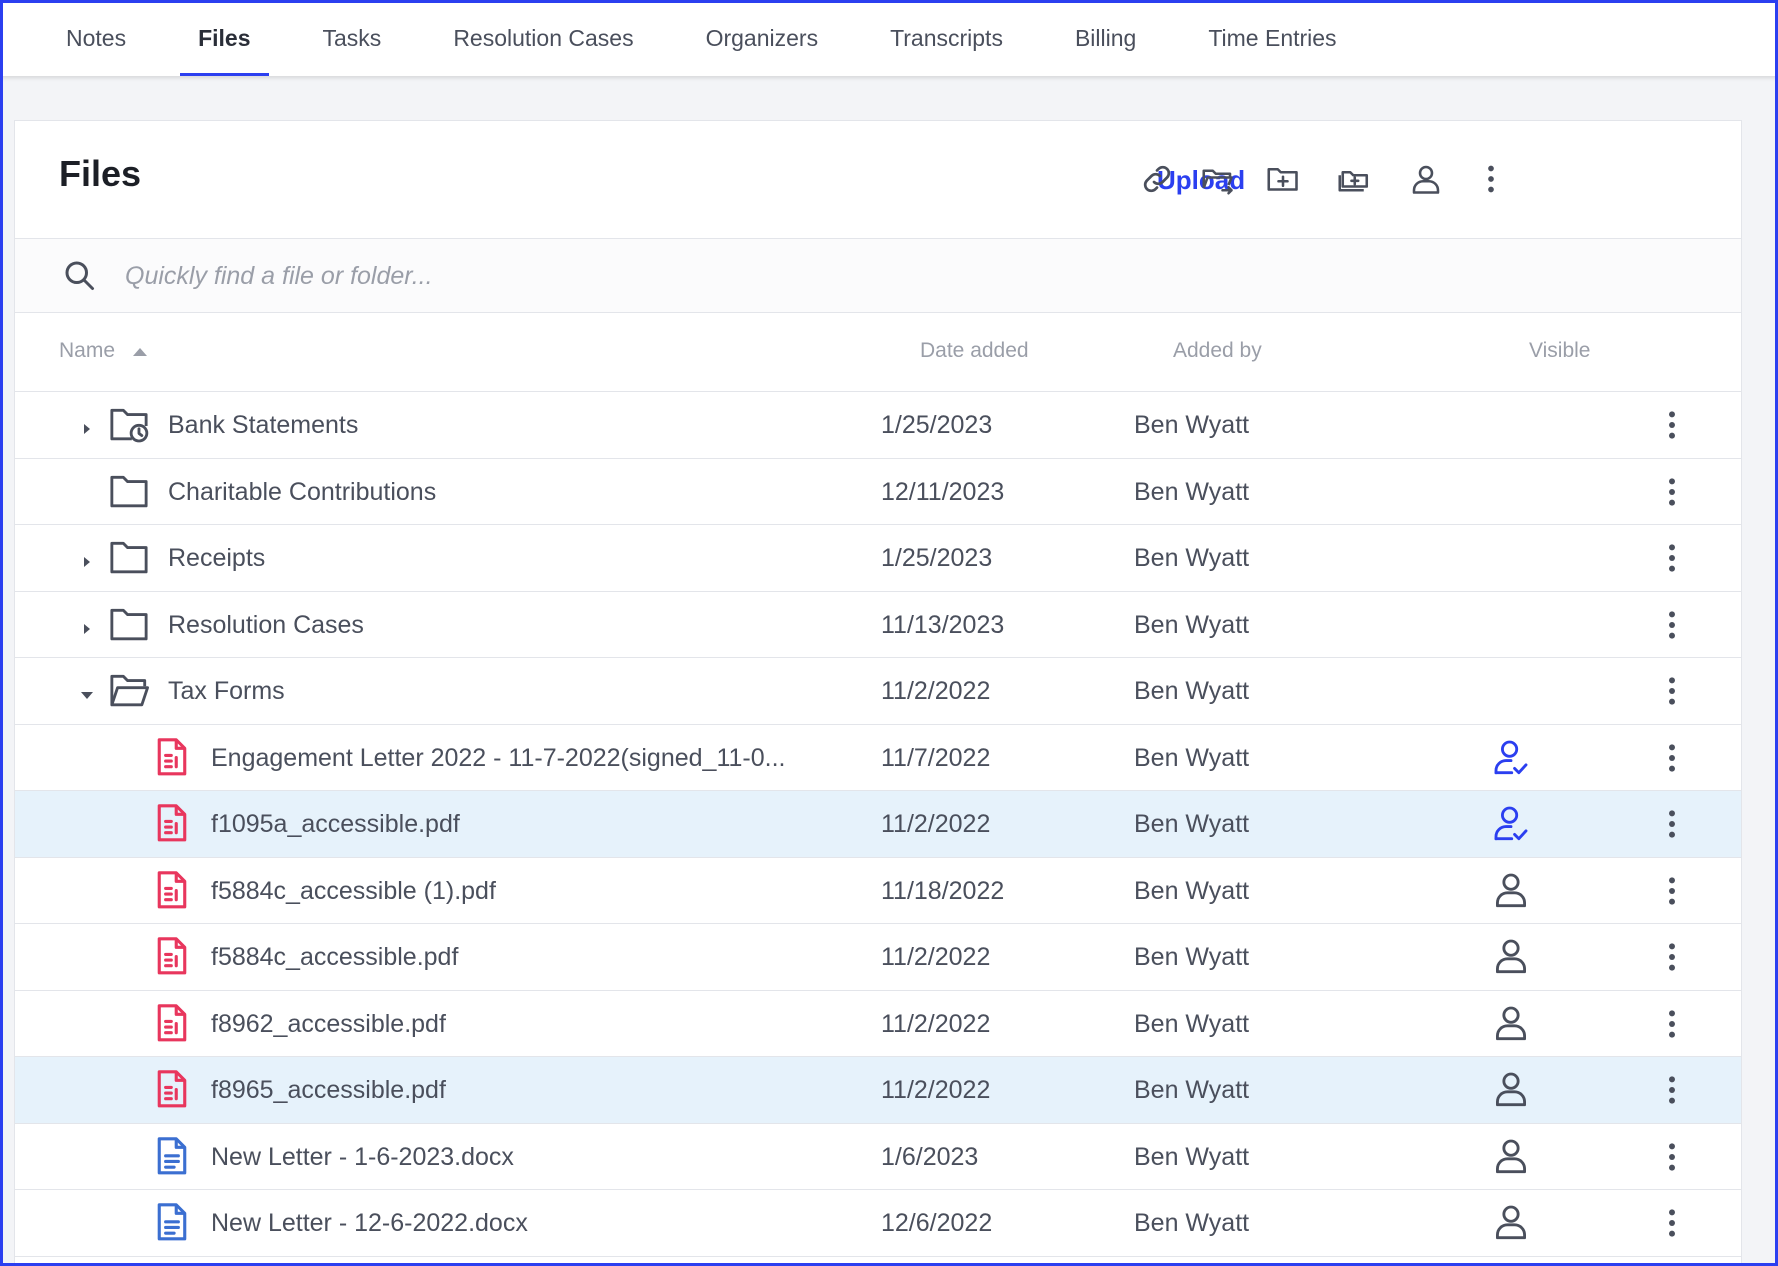 Image resolution: width=1778 pixels, height=1266 pixels. I want to click on folder-row: Receipts 1/25/2023 Ben Wyatt, so click(878, 558).